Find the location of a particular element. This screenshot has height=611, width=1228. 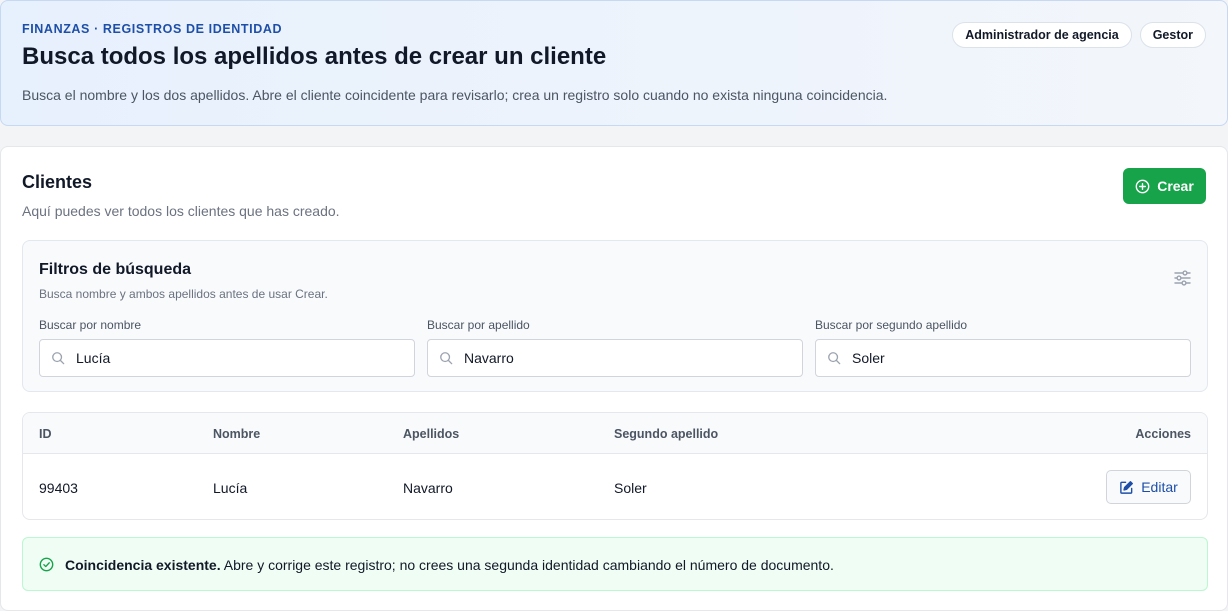

column-header-actions: Acciones is located at coordinates (1163, 434).